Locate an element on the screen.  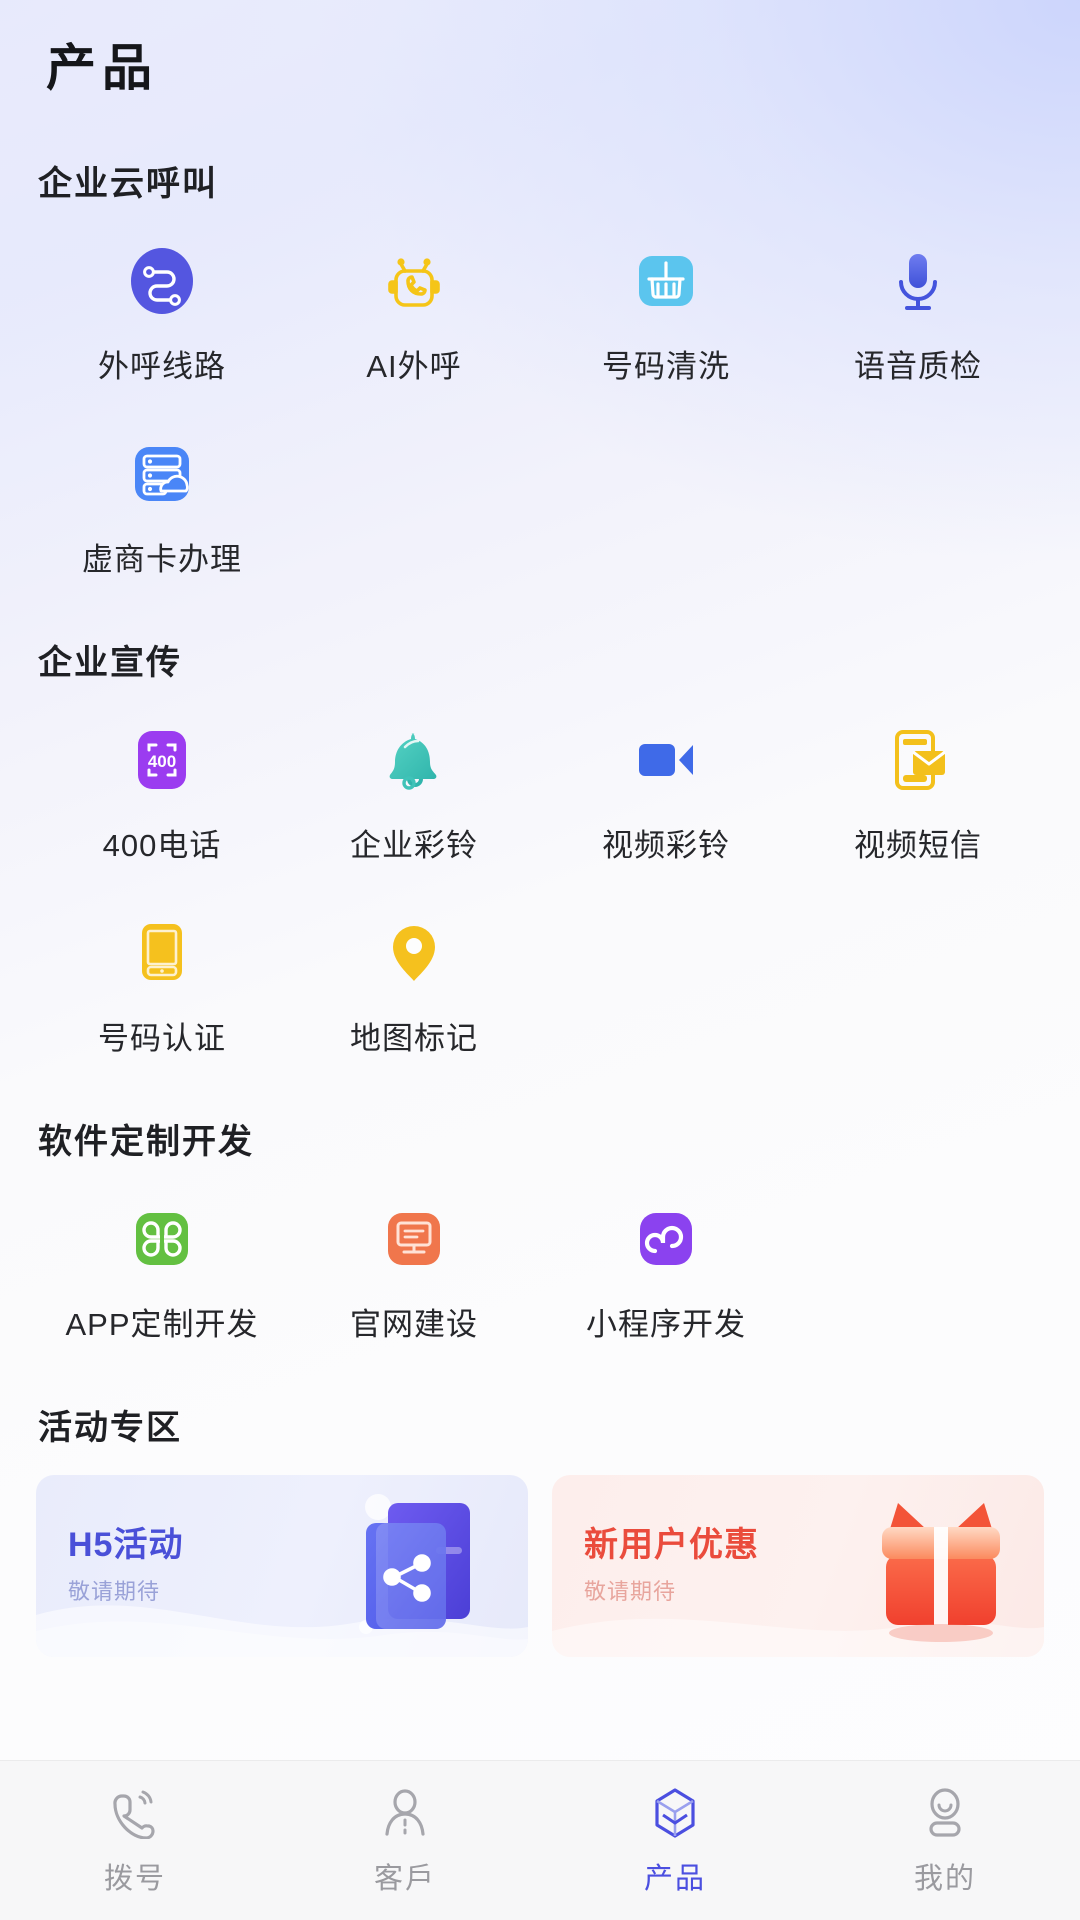
broom-icon is located at coordinates (666, 281).